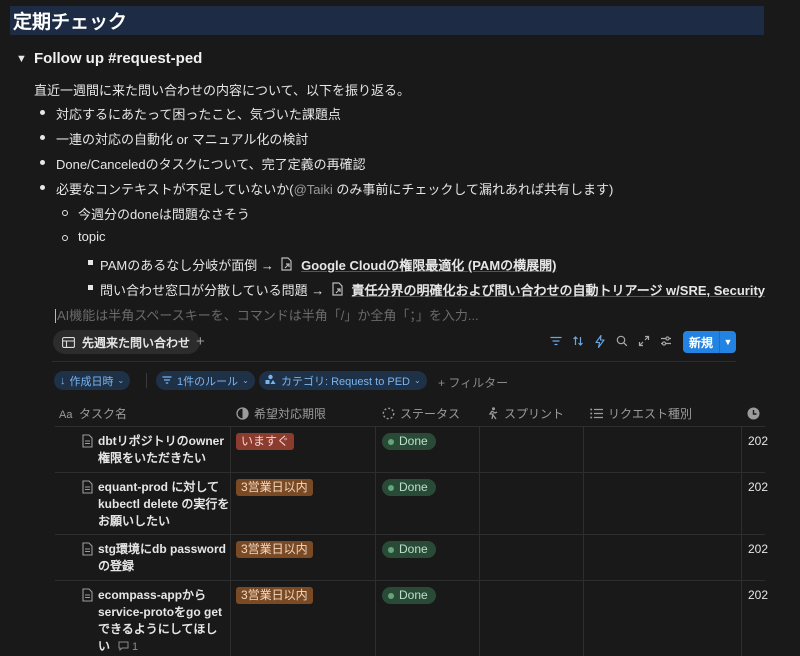  Describe the element at coordinates (644, 341) in the screenshot. I see `expand-icon` at that location.